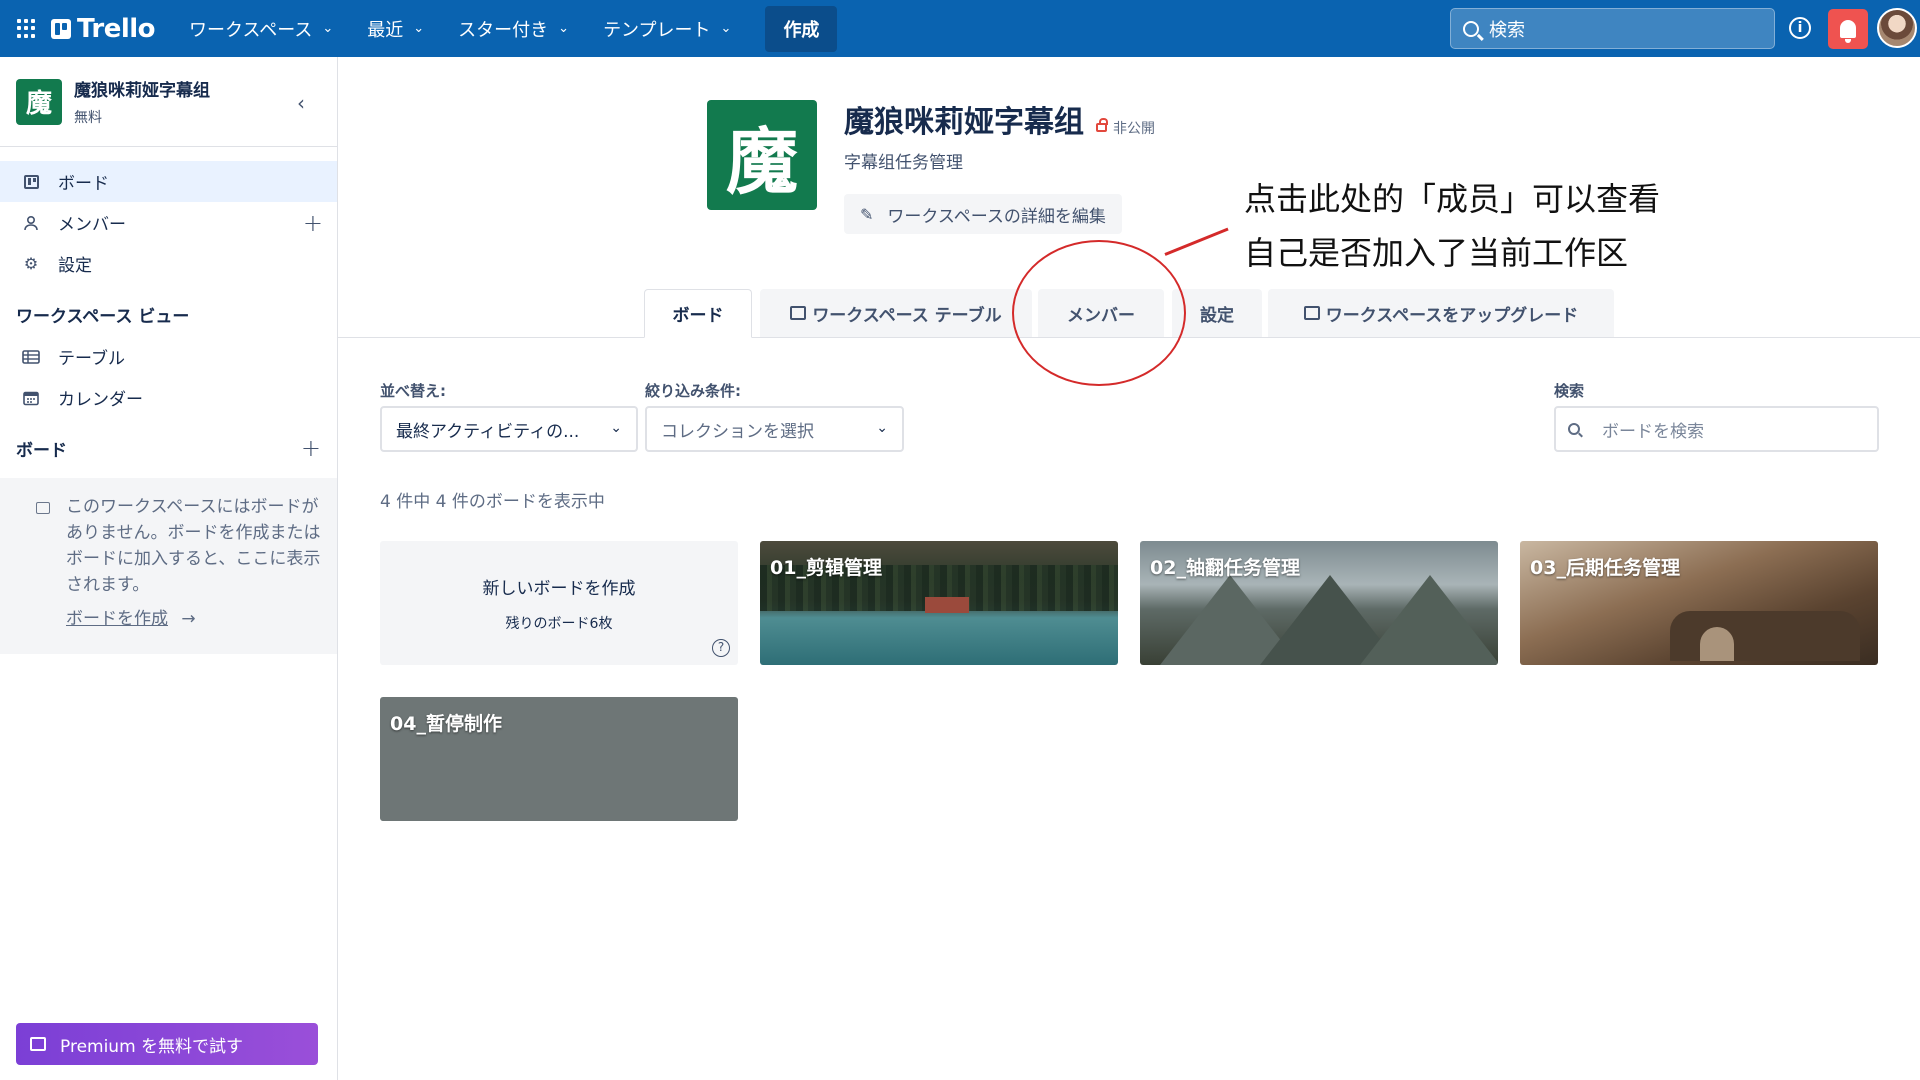 The height and width of the screenshot is (1080, 1920). What do you see at coordinates (1716, 429) in the screenshot?
I see `board-search-input: ボードを検索` at bounding box center [1716, 429].